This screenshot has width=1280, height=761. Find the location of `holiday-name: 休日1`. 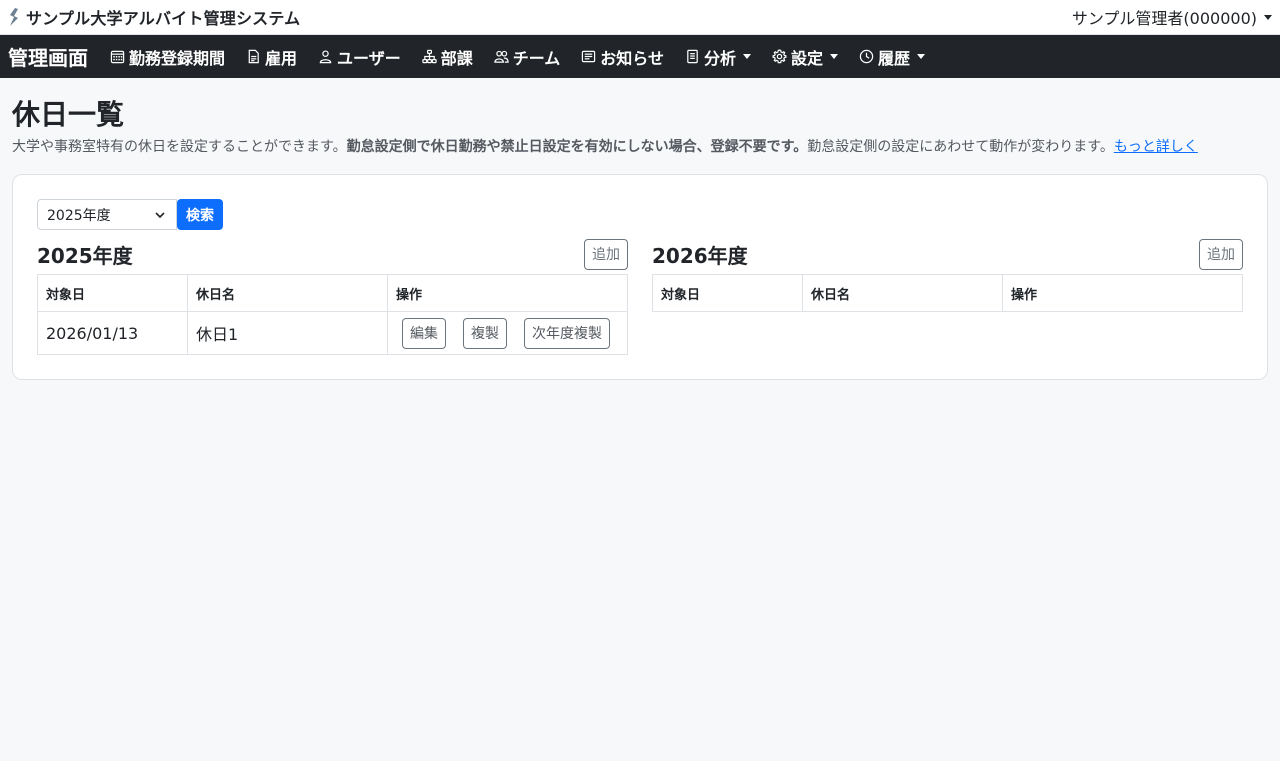

holiday-name: 休日1 is located at coordinates (287, 333).